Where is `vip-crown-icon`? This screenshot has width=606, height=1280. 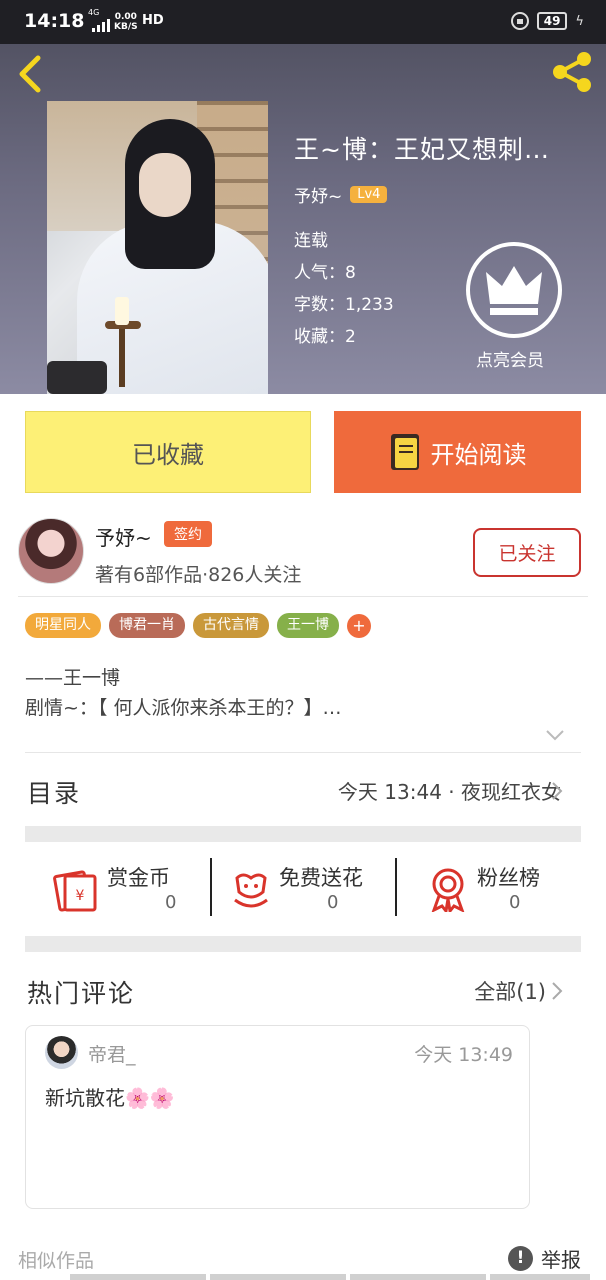 vip-crown-icon is located at coordinates (514, 290).